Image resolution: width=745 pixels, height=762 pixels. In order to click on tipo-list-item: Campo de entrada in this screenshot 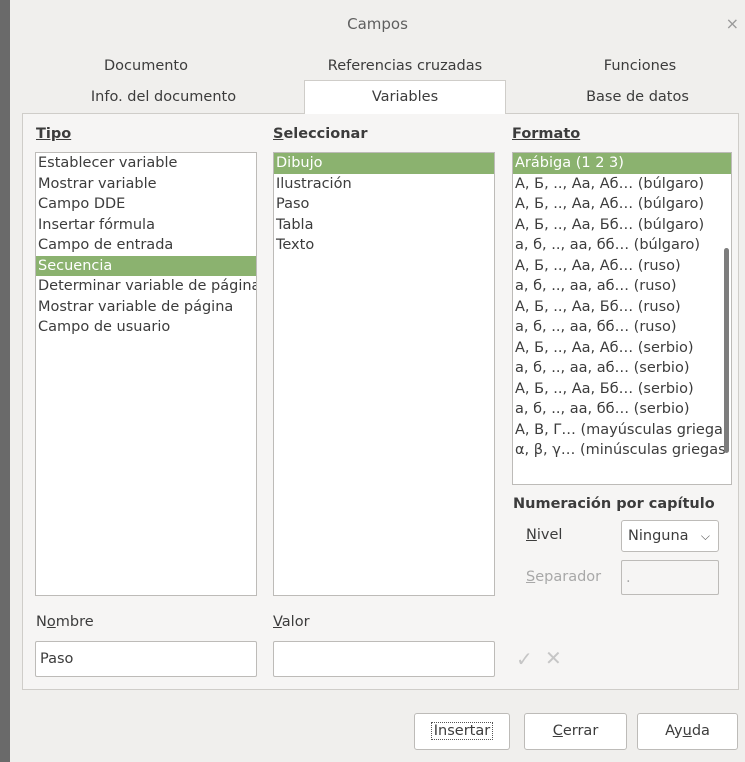, I will do `click(146, 245)`.